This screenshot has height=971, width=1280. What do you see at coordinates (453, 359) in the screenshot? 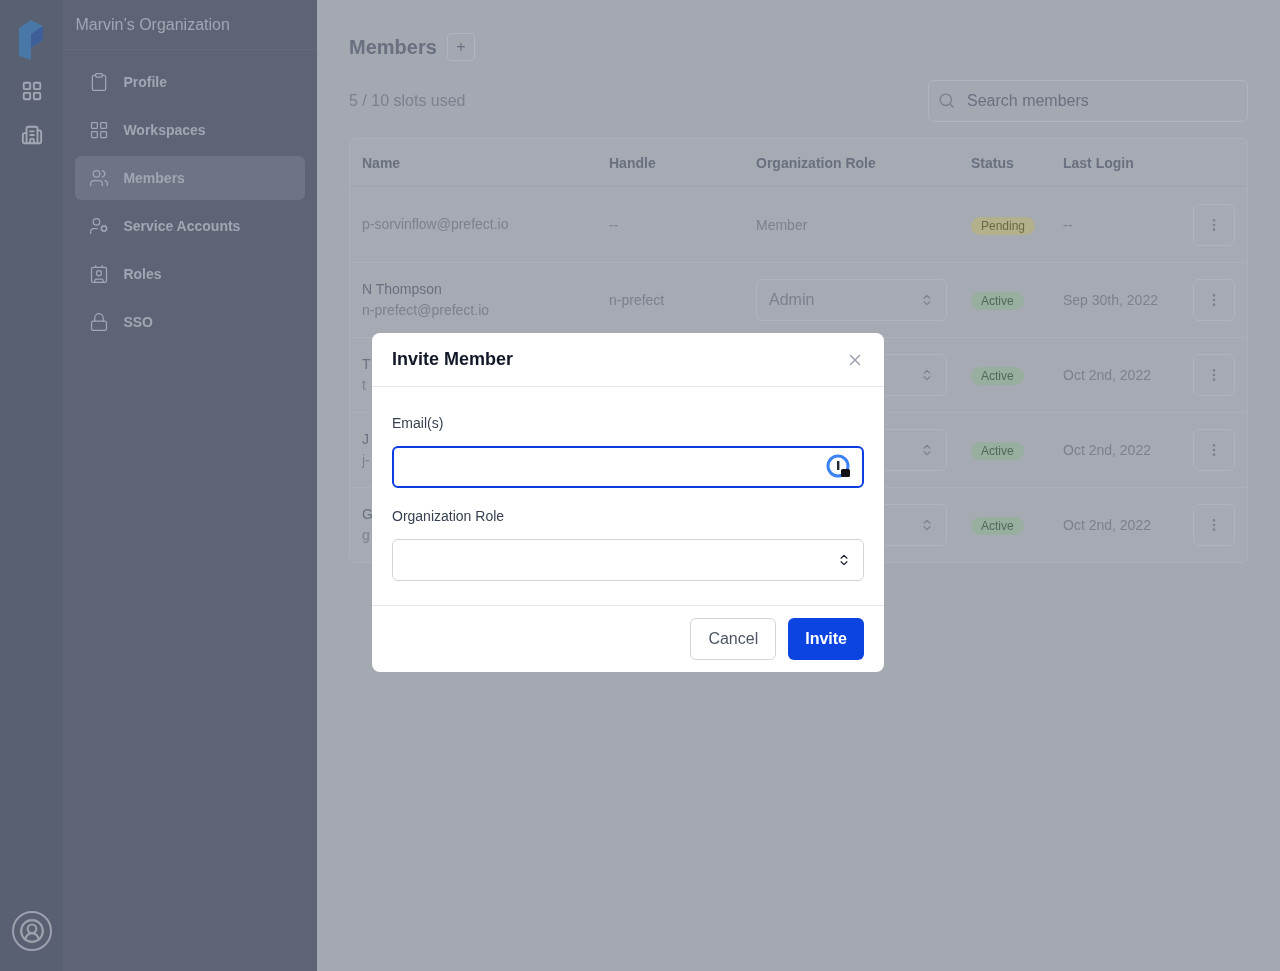
I see `dialog-title: Invite Member` at bounding box center [453, 359].